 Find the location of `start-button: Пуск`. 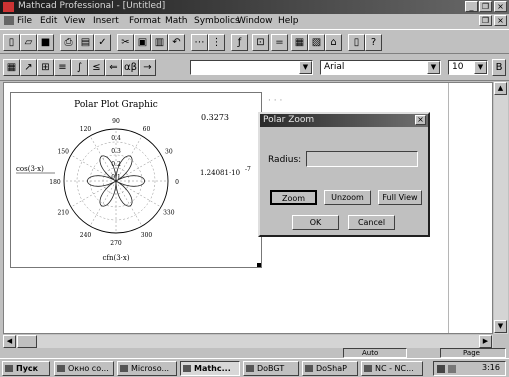

start-button: Пуск is located at coordinates (26, 368).